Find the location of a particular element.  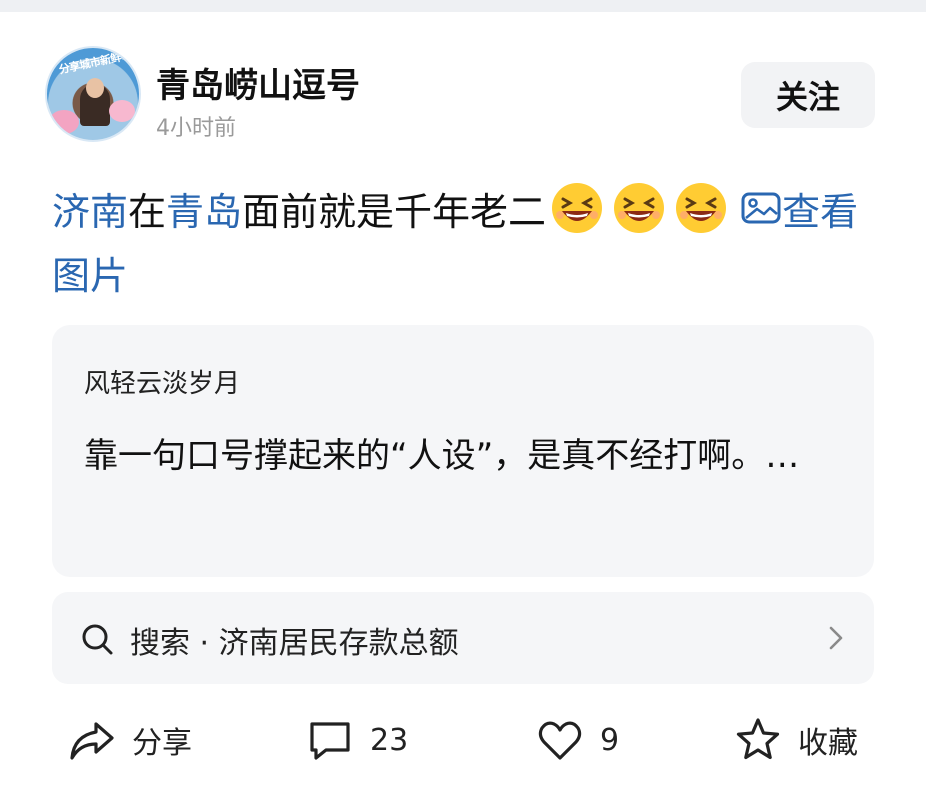

topic-link-jinan: 济南 is located at coordinates (90, 212).